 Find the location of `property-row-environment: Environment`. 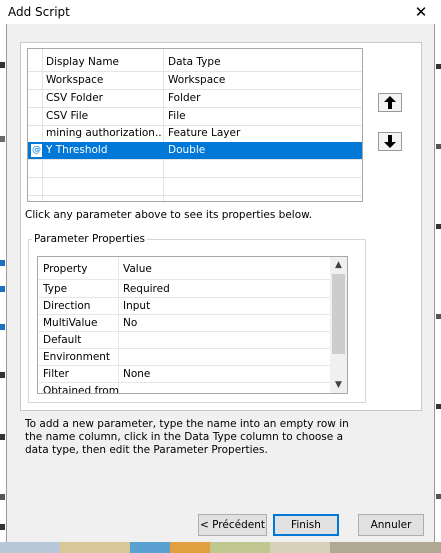

property-row-environment: Environment is located at coordinates (184, 357).